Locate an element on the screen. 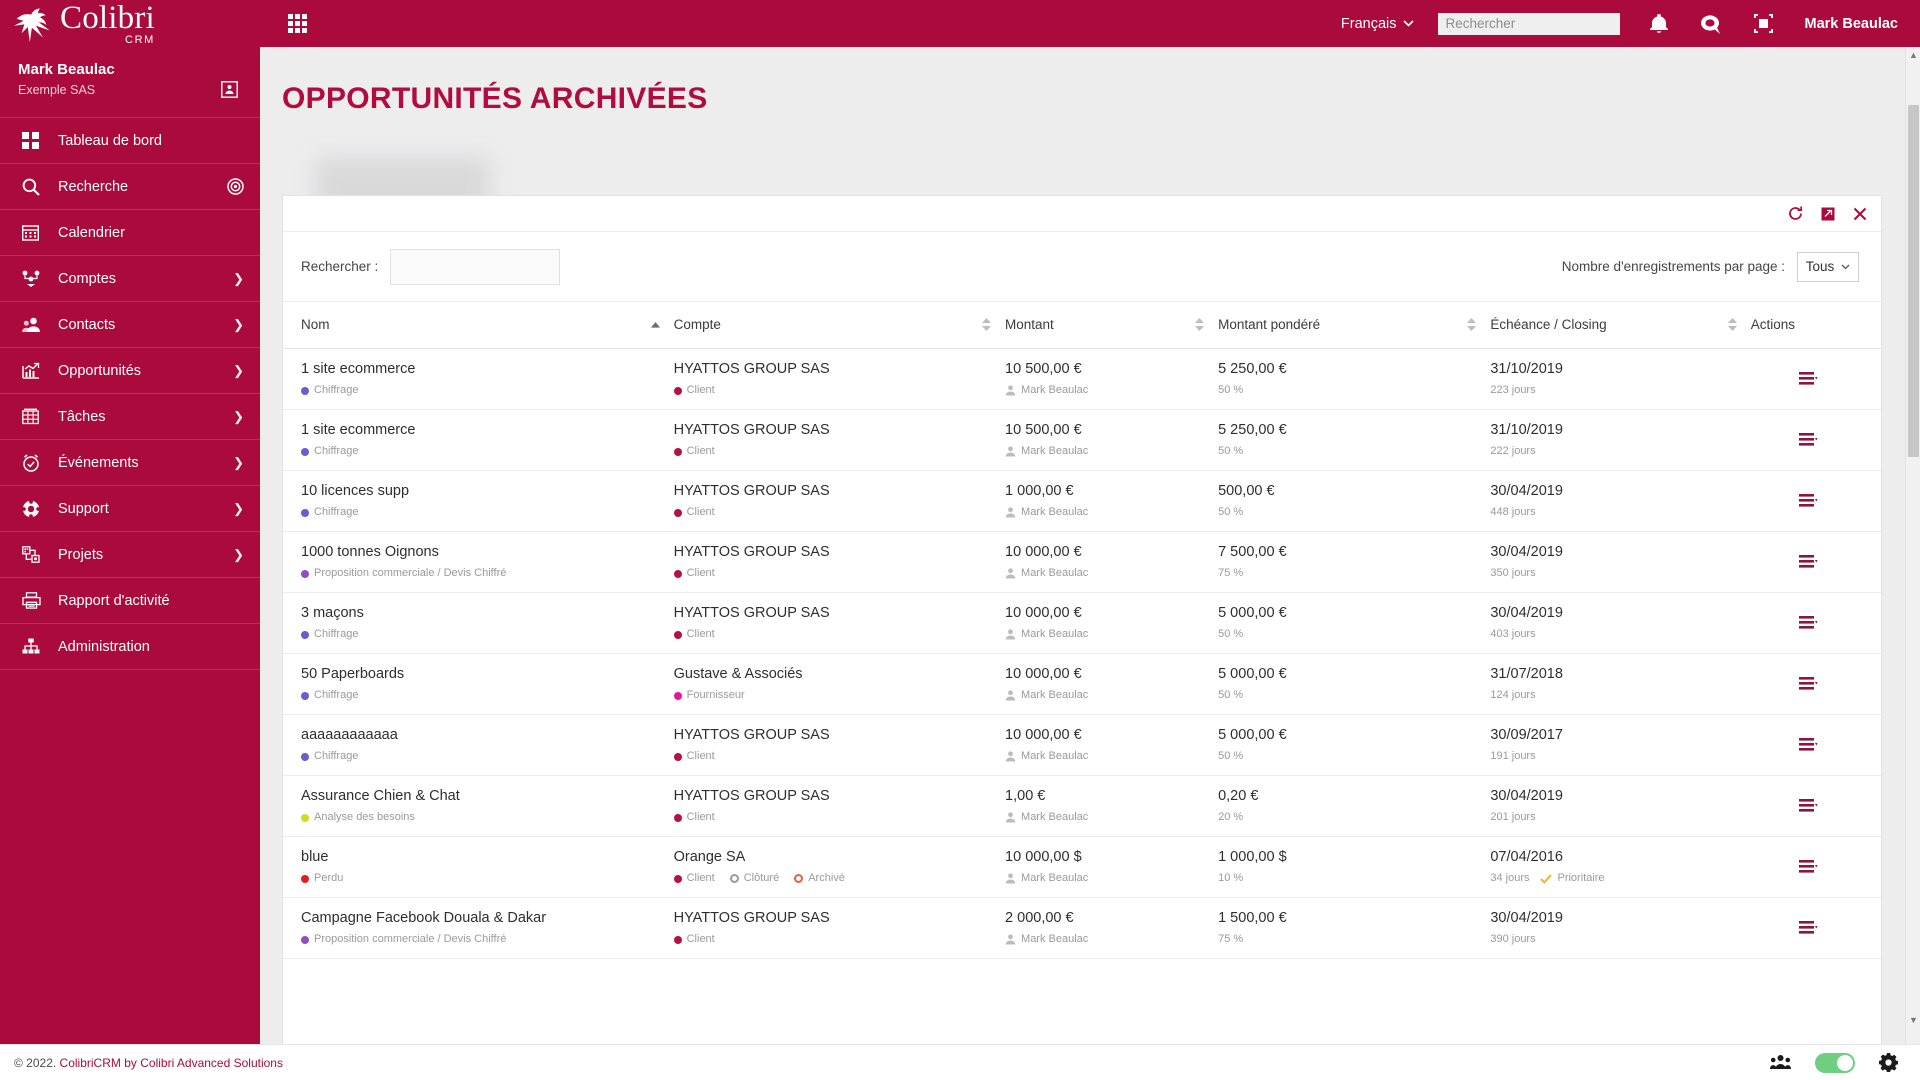 The width and height of the screenshot is (1920, 1080). cell-compte: Gustave & Associés Fournisseur is located at coordinates (839, 684).